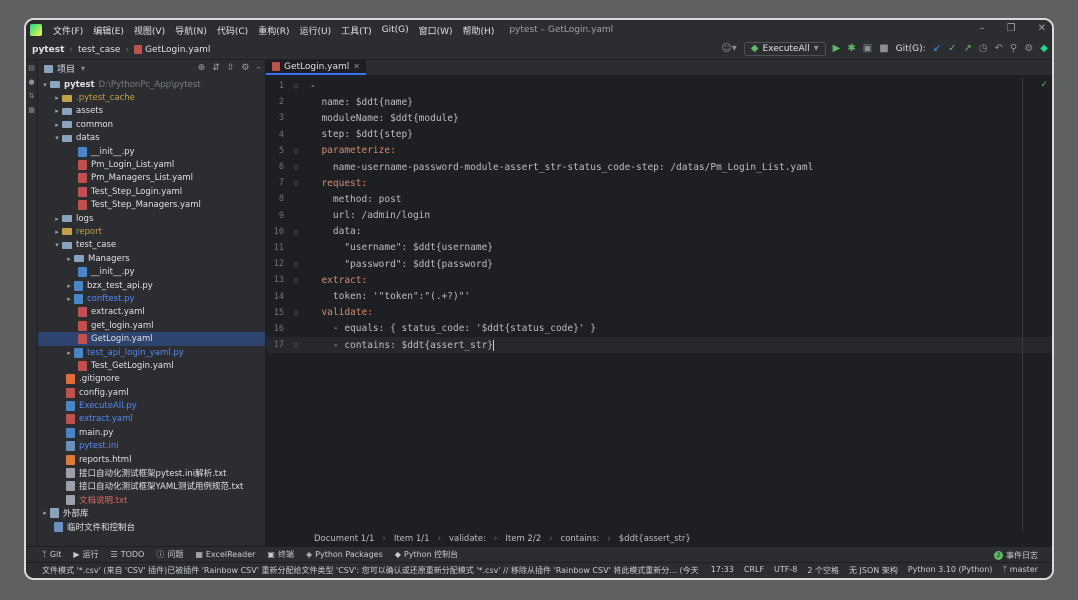 This screenshot has width=1078, height=600. Describe the element at coordinates (31, 110) in the screenshot. I see `structure-toolwindow-icon: ▦` at that location.